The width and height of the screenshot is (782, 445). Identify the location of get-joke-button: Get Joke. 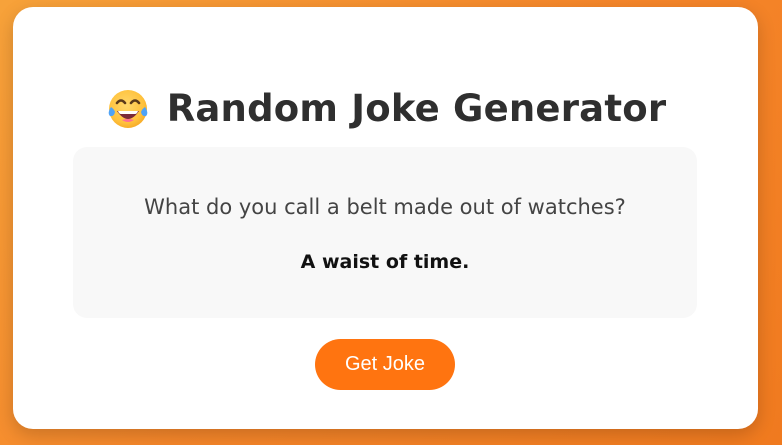
(385, 364).